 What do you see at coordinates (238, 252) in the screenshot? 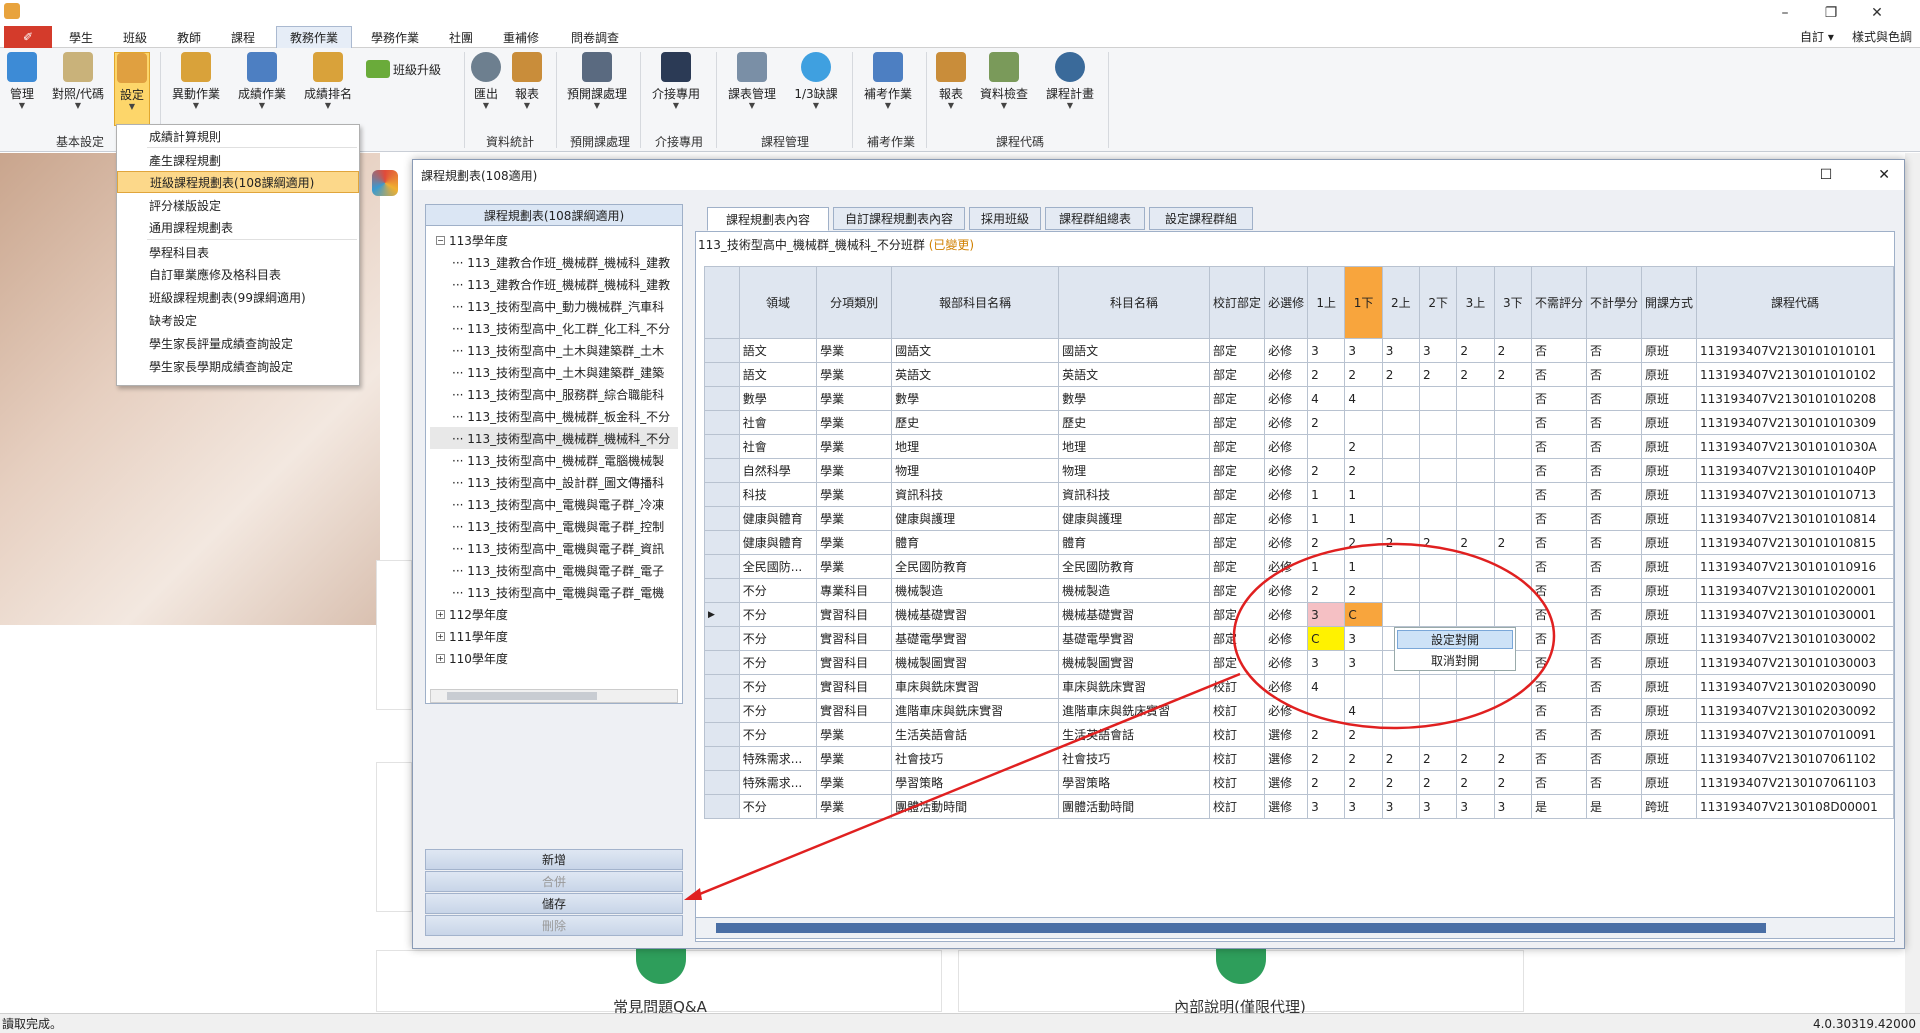
I see `menu-item-program-subjects: 學程科目表` at bounding box center [238, 252].